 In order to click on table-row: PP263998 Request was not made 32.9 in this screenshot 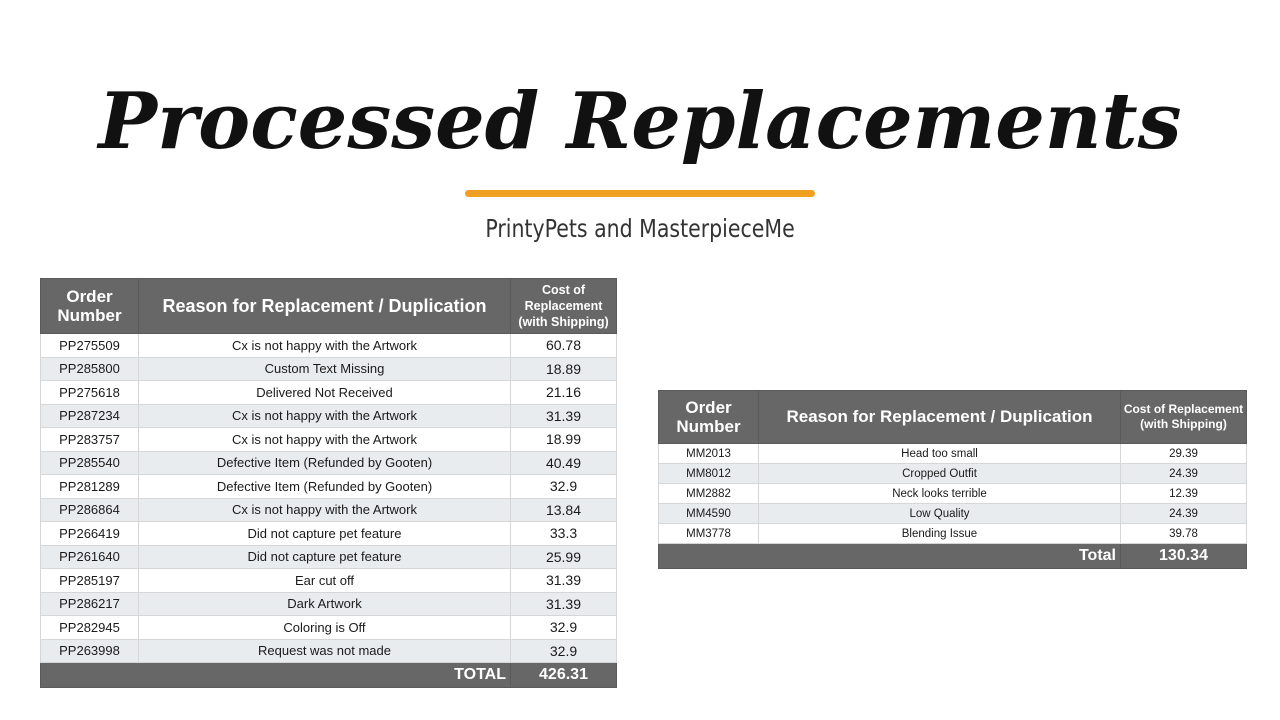, I will do `click(328, 650)`.